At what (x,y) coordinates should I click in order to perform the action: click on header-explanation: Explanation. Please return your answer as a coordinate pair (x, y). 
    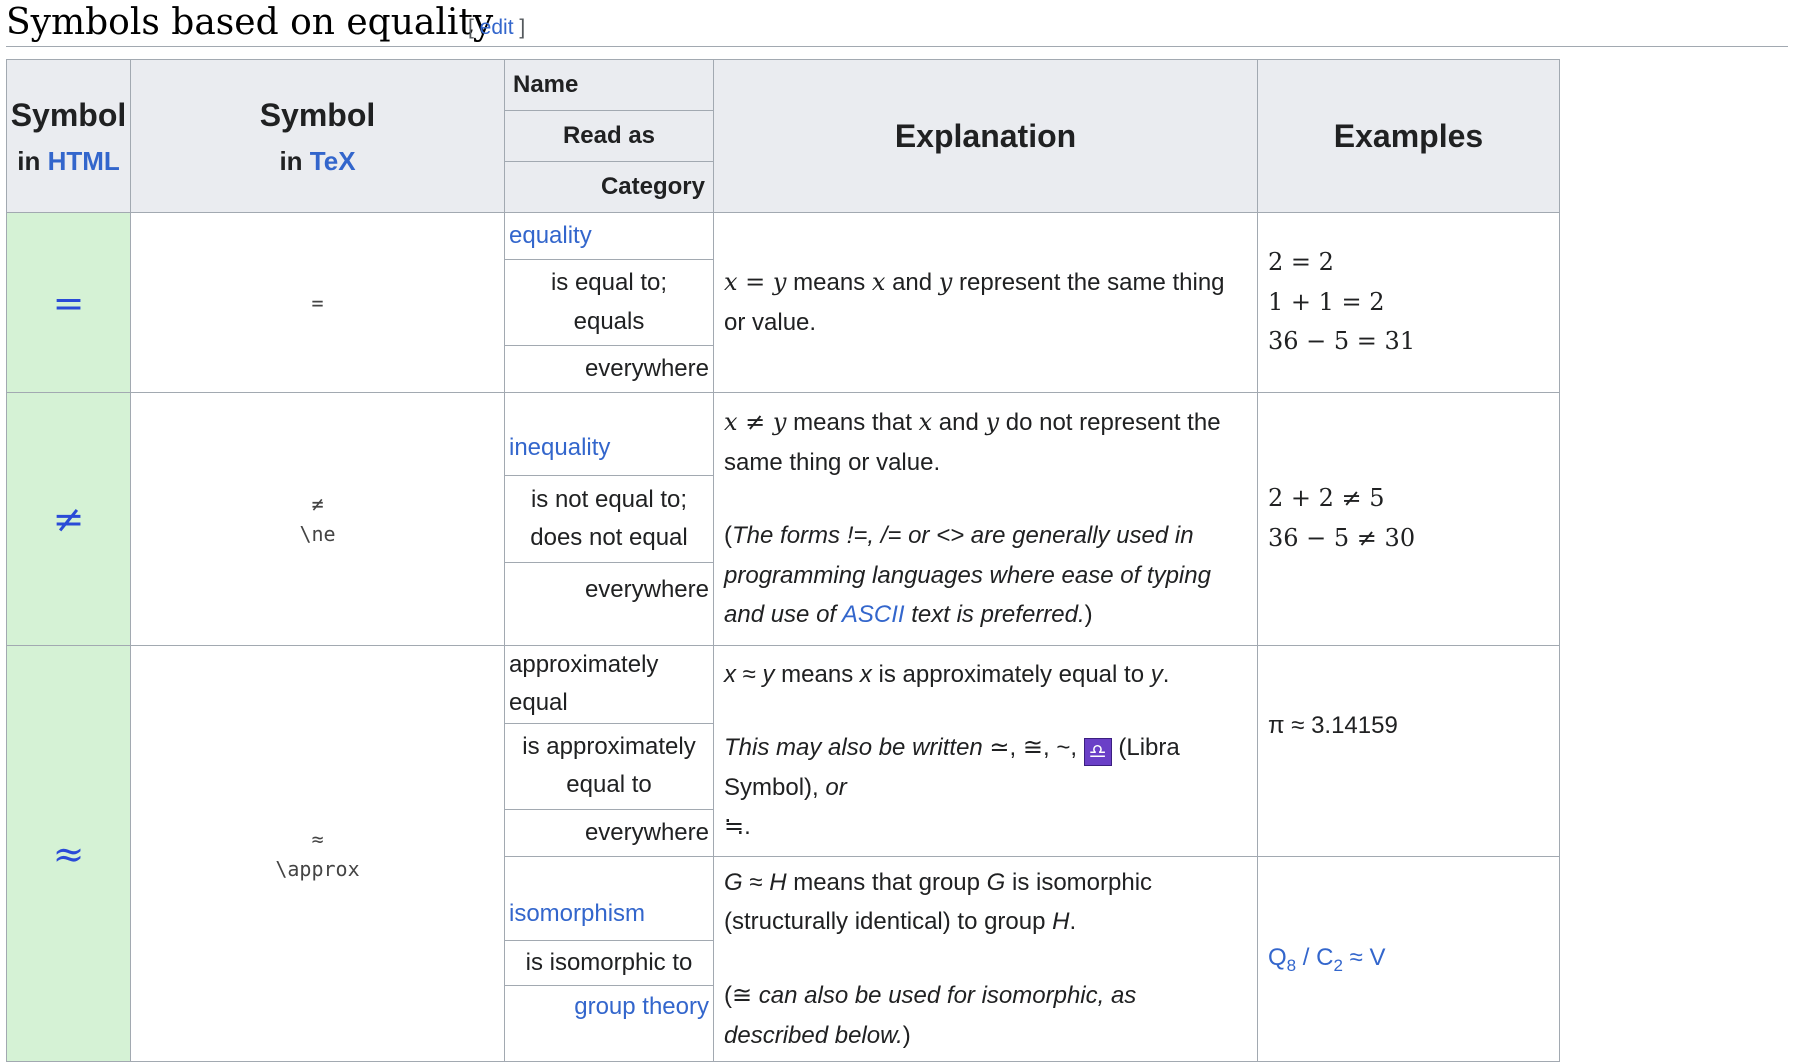
    Looking at the image, I should click on (985, 136).